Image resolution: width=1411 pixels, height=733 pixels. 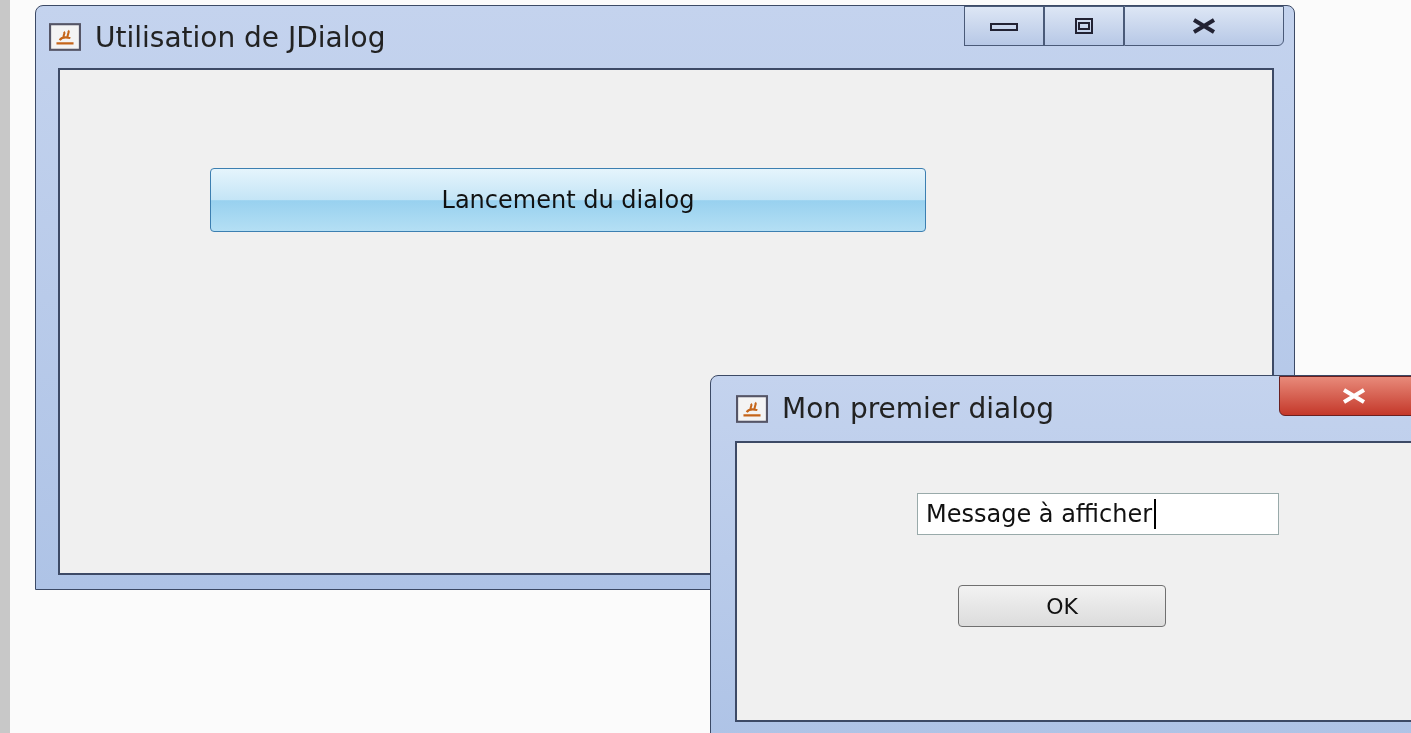 I want to click on minimize-button, so click(x=1004, y=26).